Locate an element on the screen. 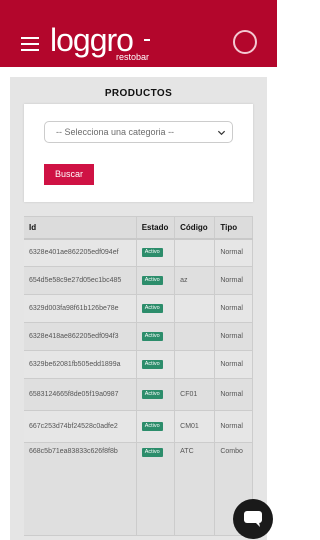 The image size is (320, 540). cell-id: 6328e401ae862205edf094ef is located at coordinates (80, 252).